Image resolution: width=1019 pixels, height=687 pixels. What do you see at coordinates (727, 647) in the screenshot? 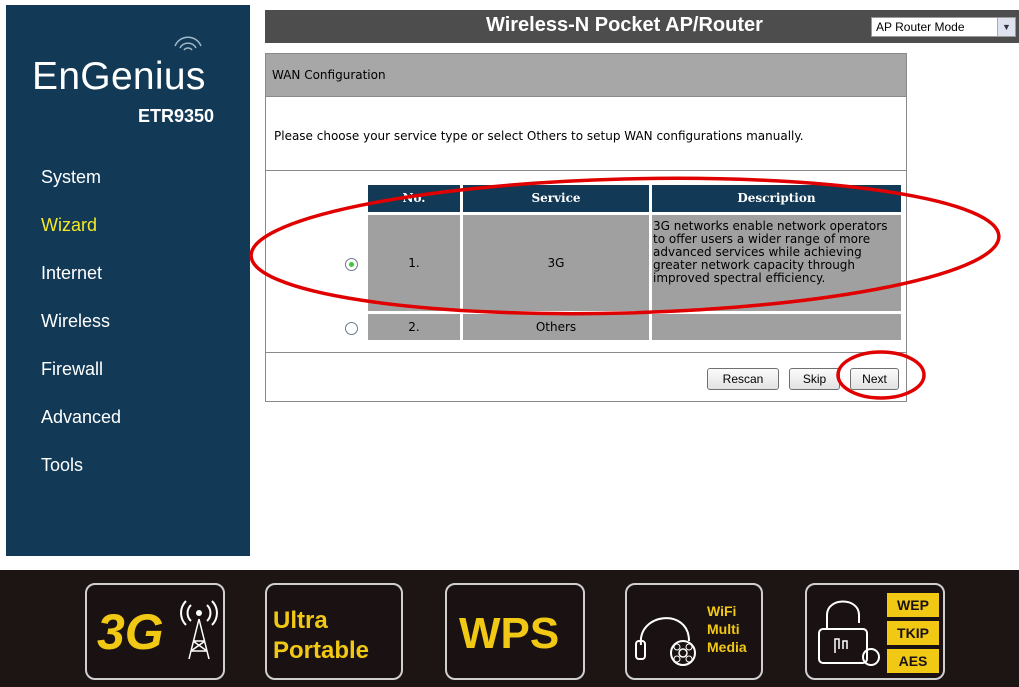
I see `badge-media-text: Media` at bounding box center [727, 647].